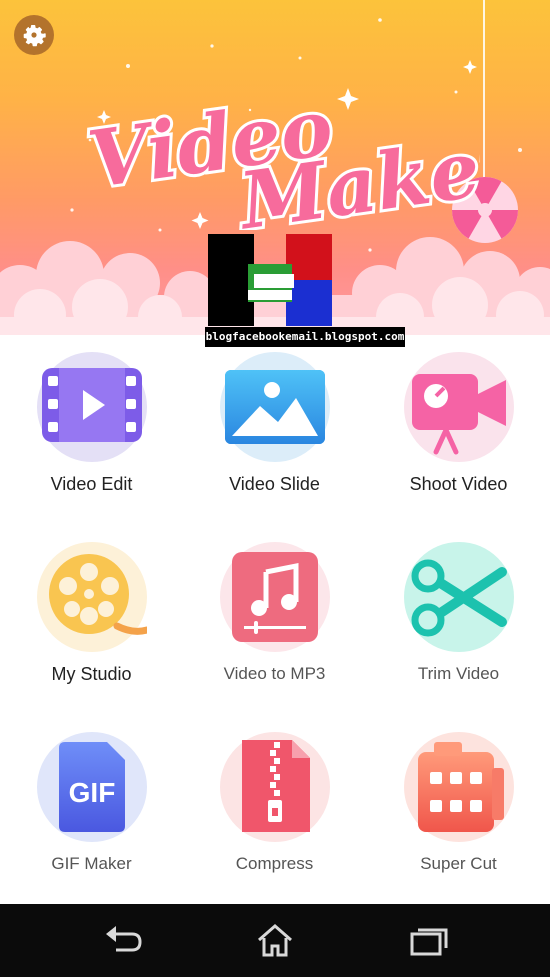 This screenshot has height=977, width=550. I want to click on settings-button, so click(34, 35).